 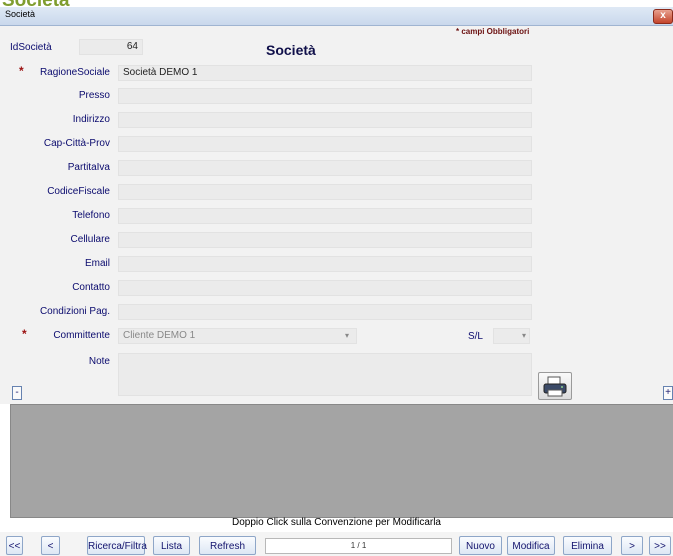 I want to click on label-telefono: Telefono, so click(x=91, y=215).